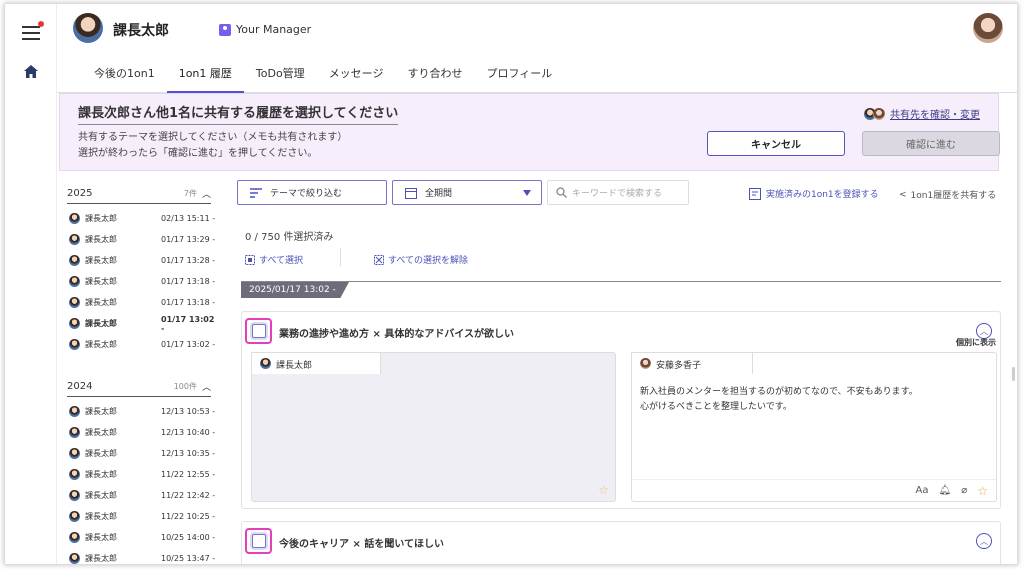 The width and height of the screenshot is (1024, 569). Describe the element at coordinates (397, 334) in the screenshot. I see `theme-title: 業務の進捗や進め方 × 具体的なアドバイスが欲しい` at that location.